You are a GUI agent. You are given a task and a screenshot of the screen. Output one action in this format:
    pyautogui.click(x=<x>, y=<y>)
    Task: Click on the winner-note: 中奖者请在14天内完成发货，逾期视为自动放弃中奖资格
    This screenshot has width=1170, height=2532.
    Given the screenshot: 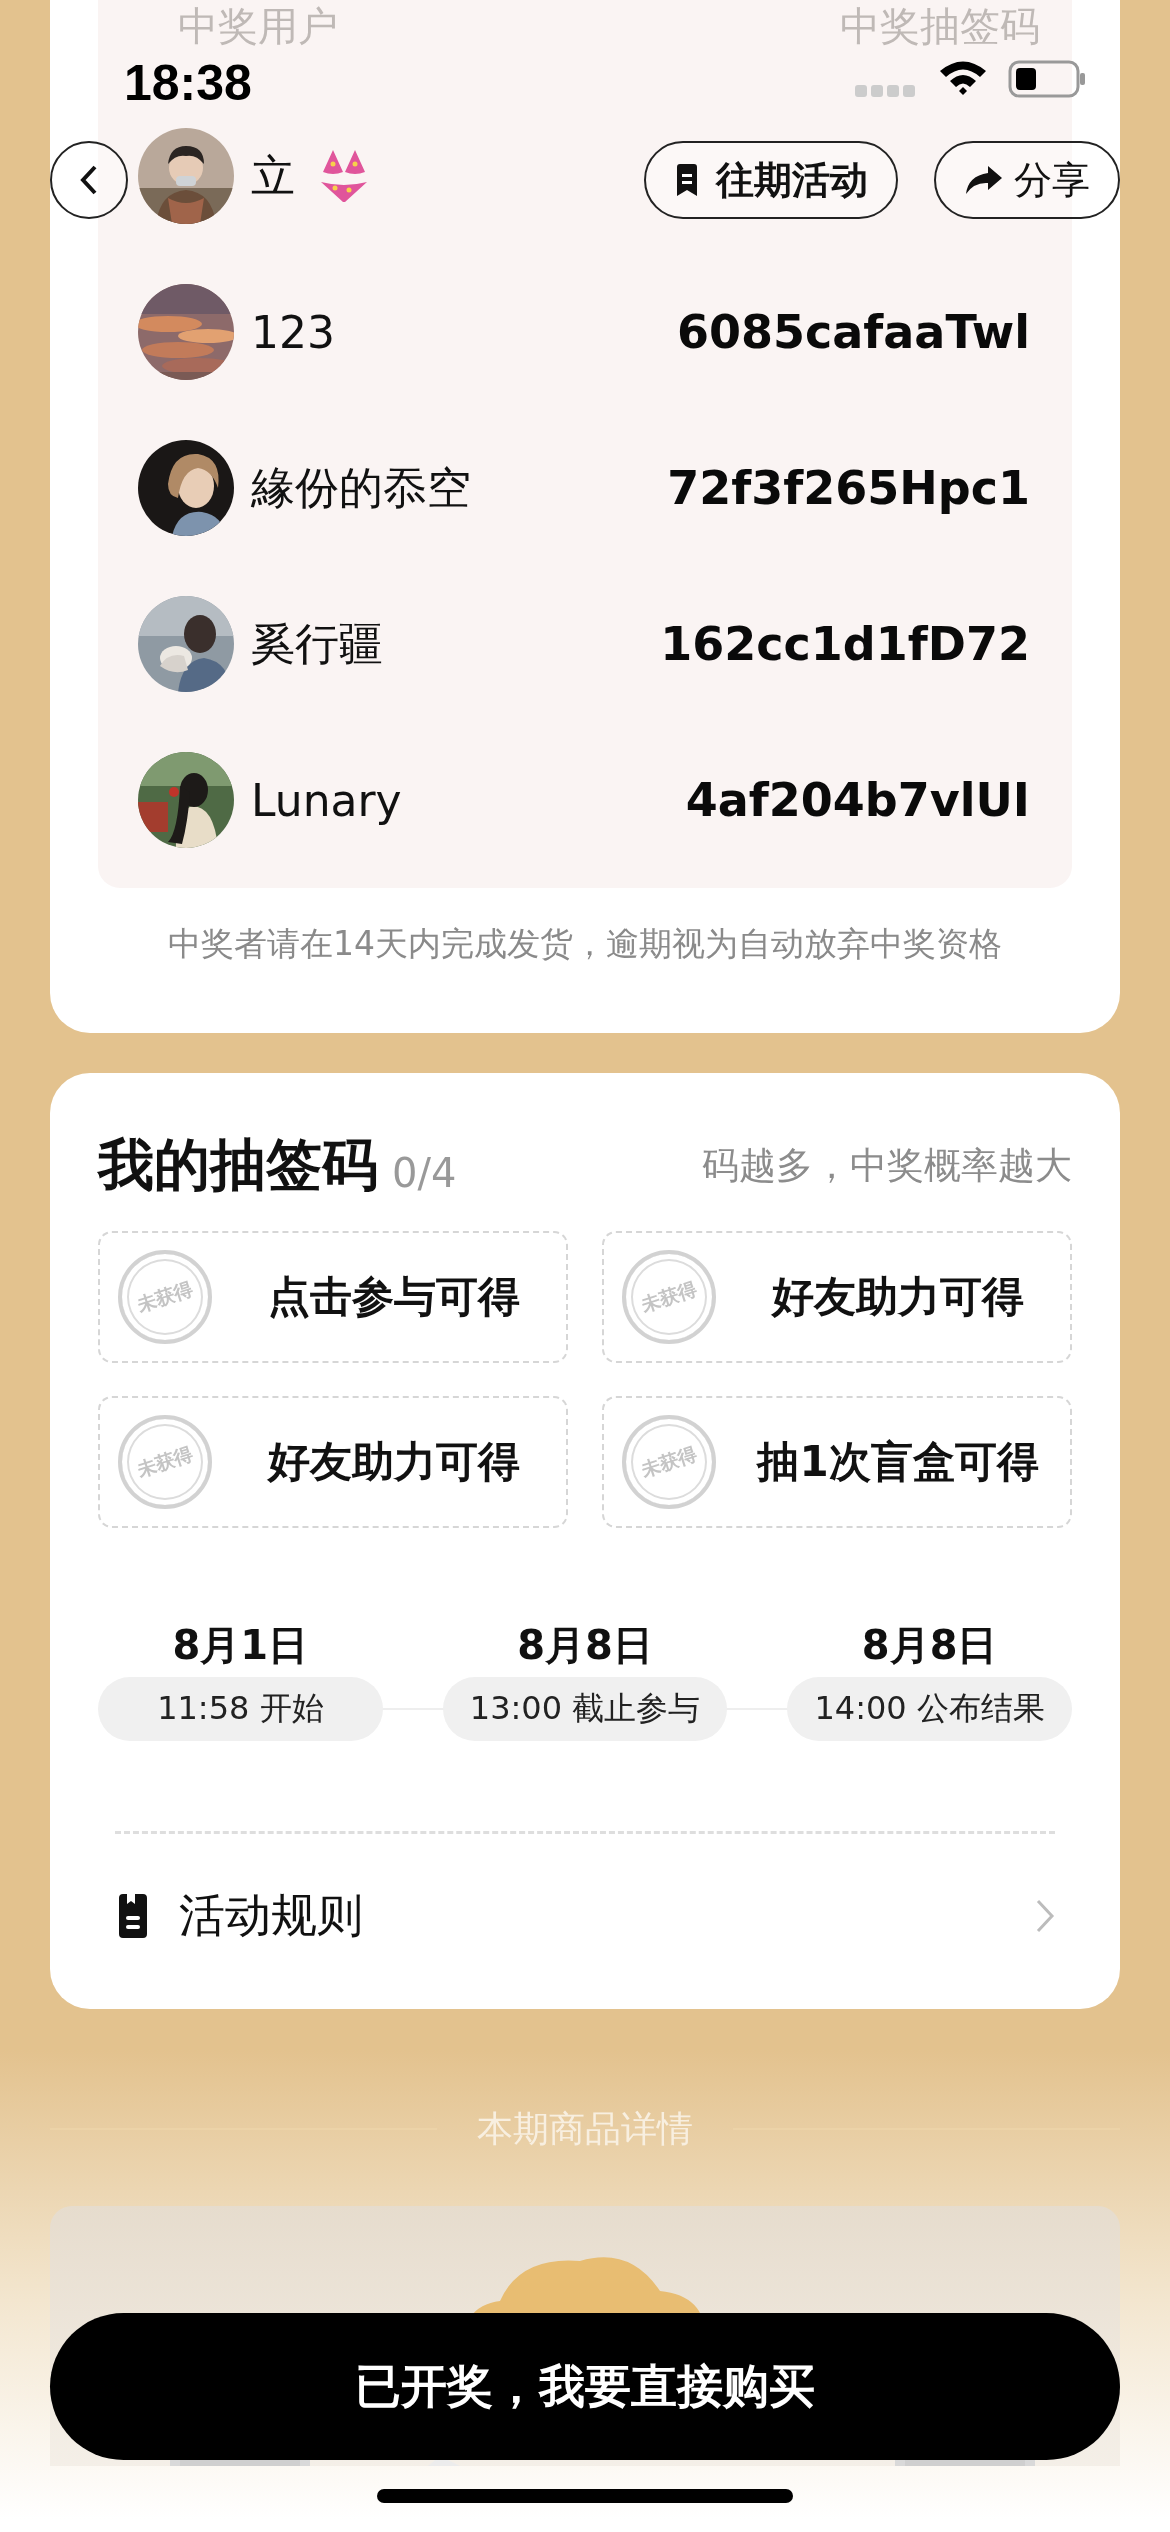 What is the action you would take?
    pyautogui.click(x=585, y=944)
    